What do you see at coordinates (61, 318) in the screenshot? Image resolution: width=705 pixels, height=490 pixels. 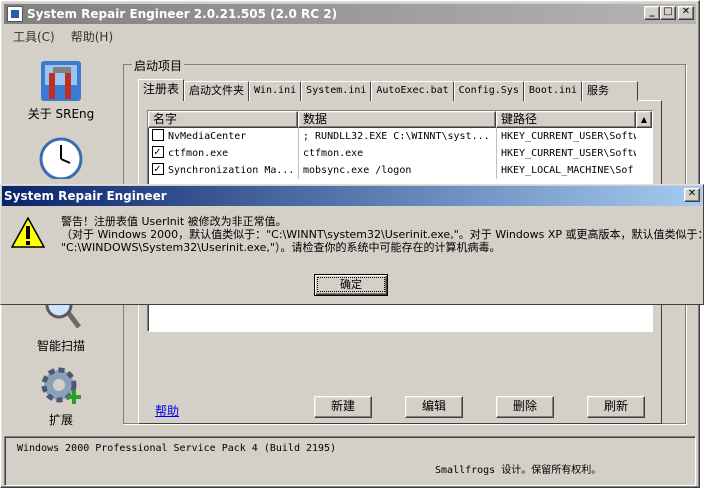 I see `magnifier-icon` at bounding box center [61, 318].